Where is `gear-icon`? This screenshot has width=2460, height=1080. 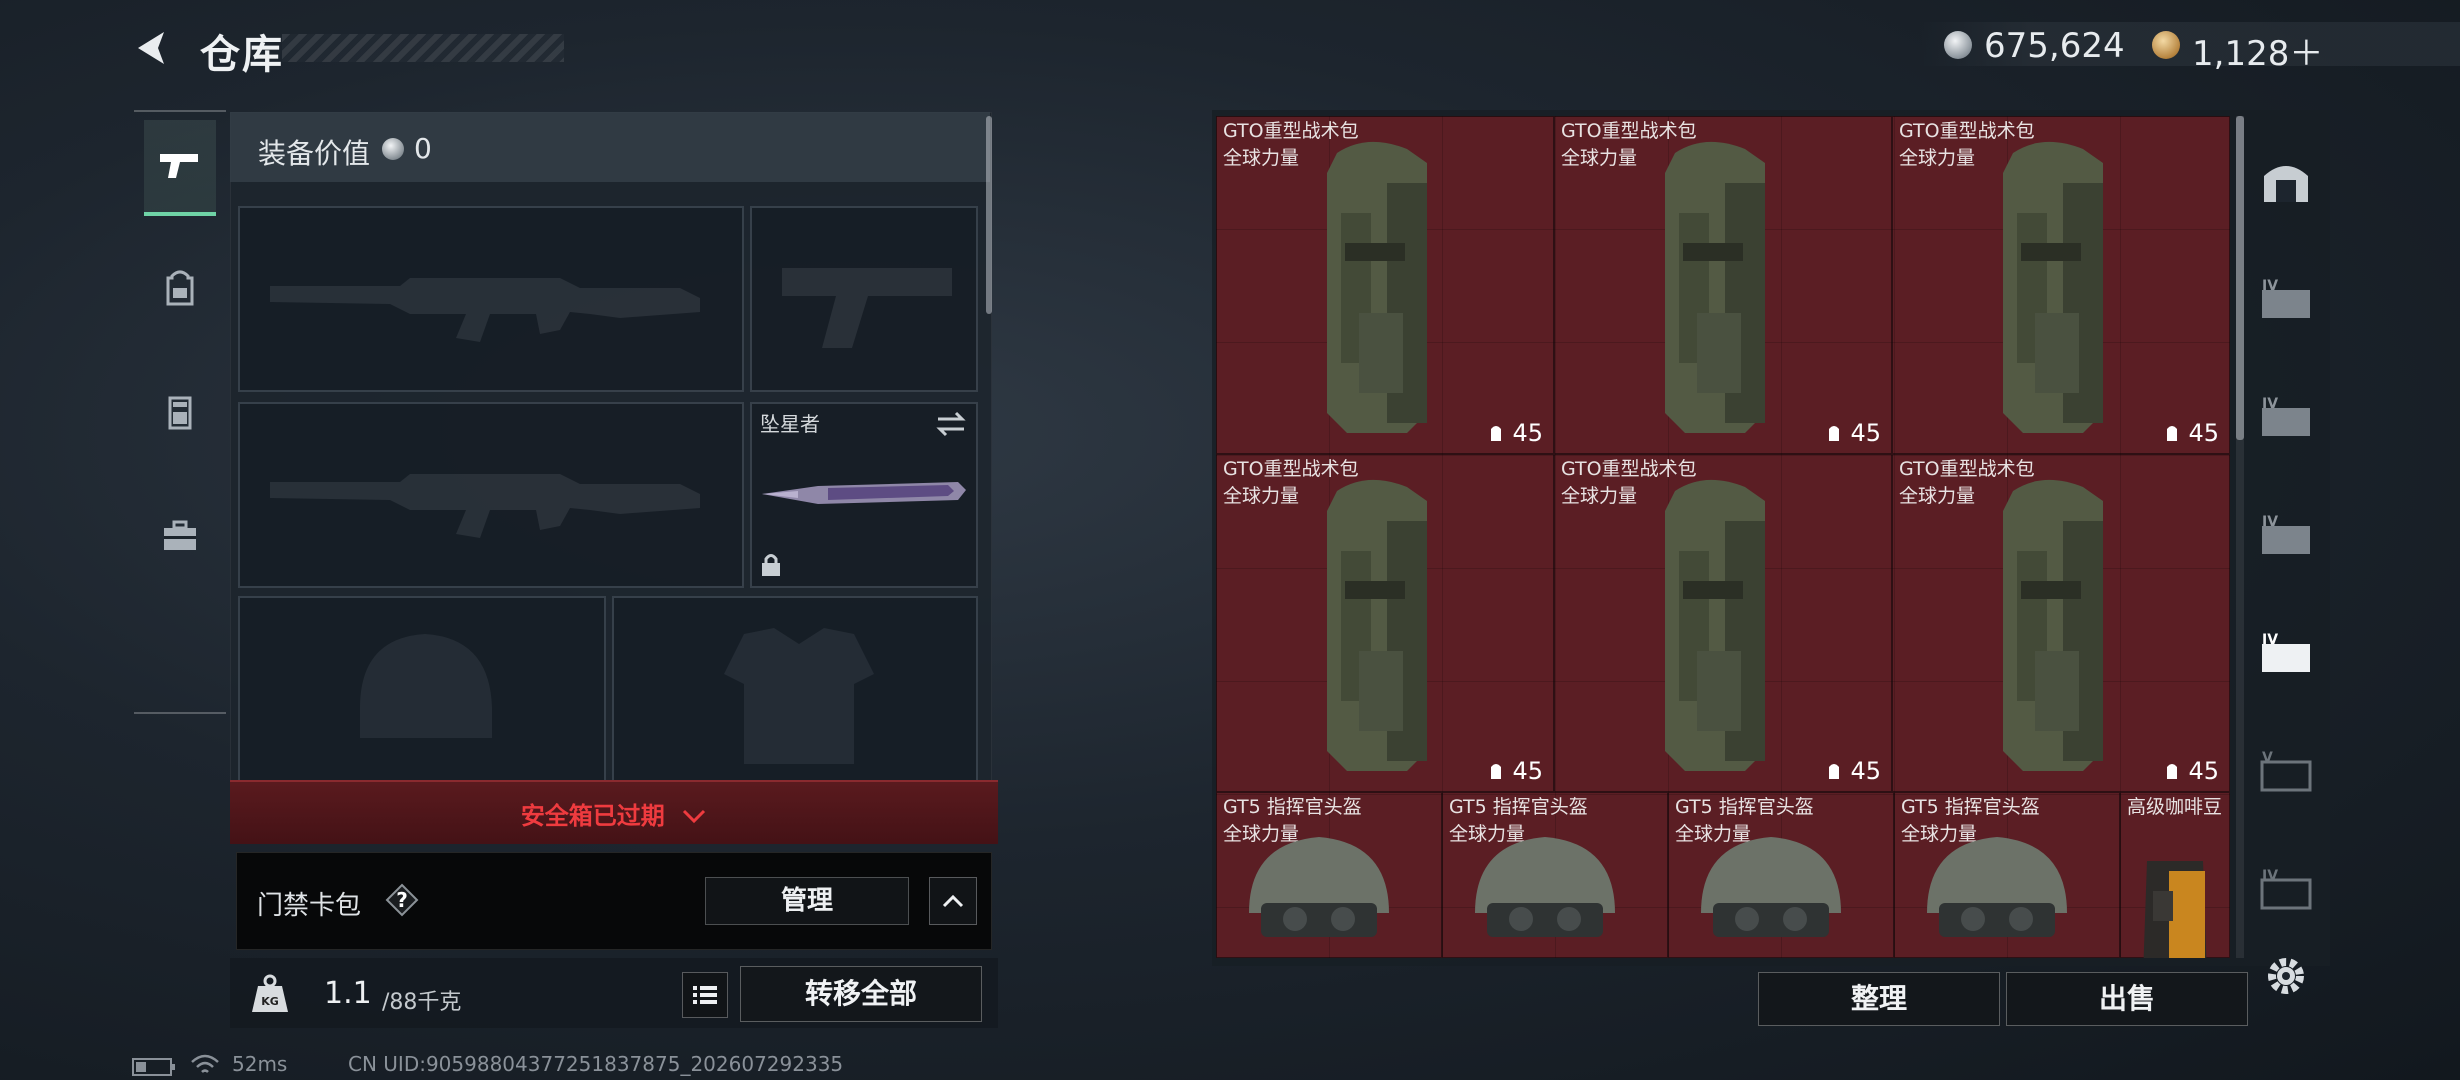
gear-icon is located at coordinates (2286, 976).